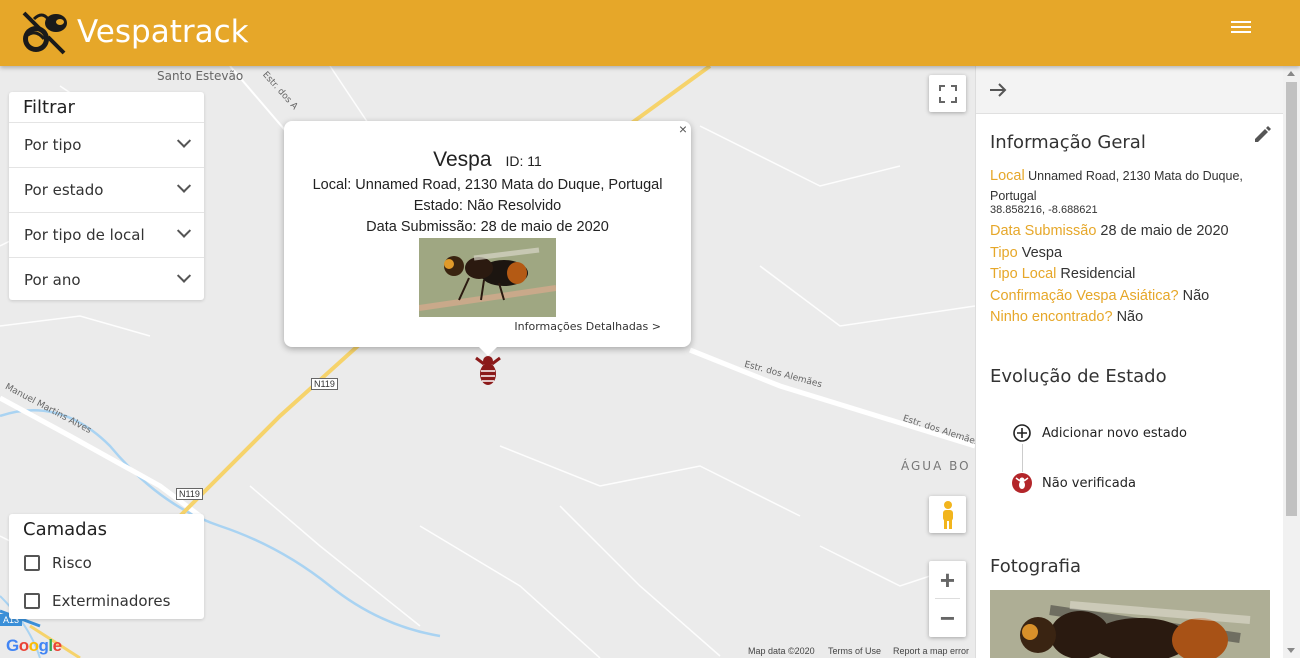  I want to click on report-map-error-link: Report a map error, so click(931, 651).